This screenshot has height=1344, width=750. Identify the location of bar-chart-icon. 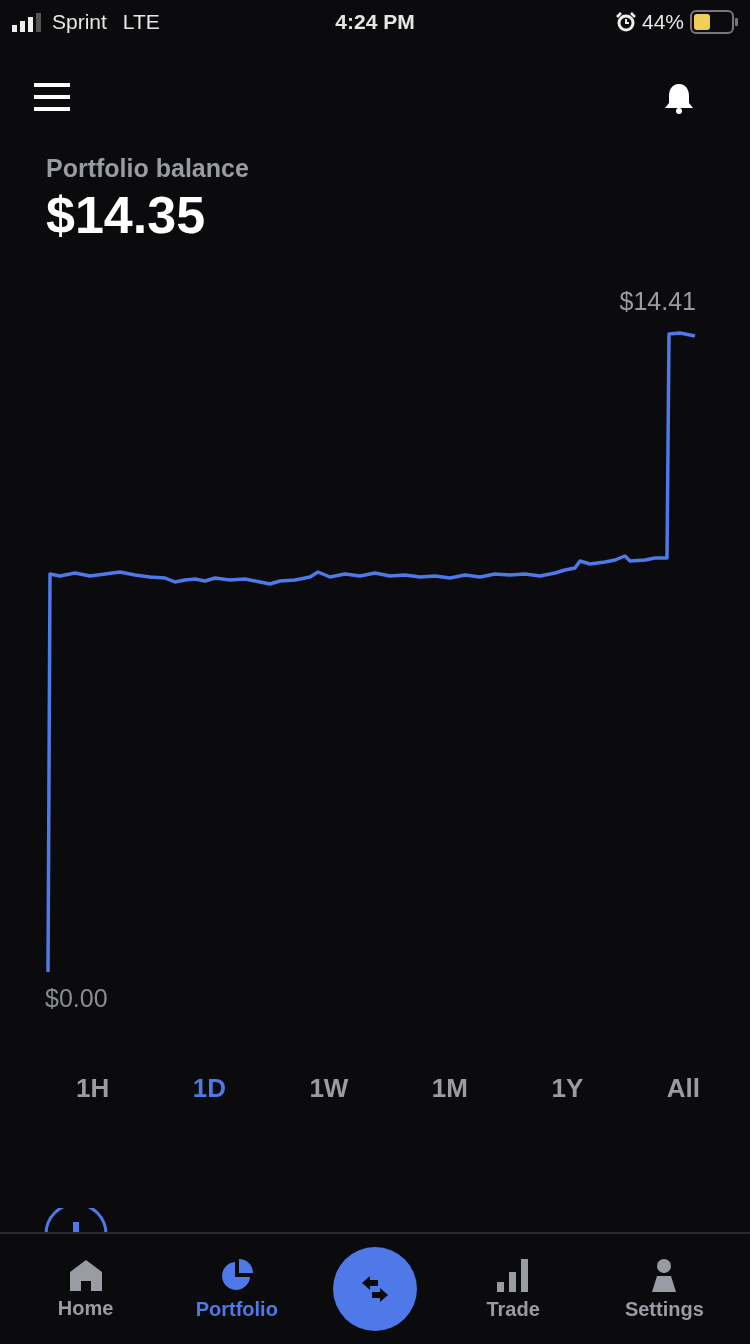
(513, 1274).